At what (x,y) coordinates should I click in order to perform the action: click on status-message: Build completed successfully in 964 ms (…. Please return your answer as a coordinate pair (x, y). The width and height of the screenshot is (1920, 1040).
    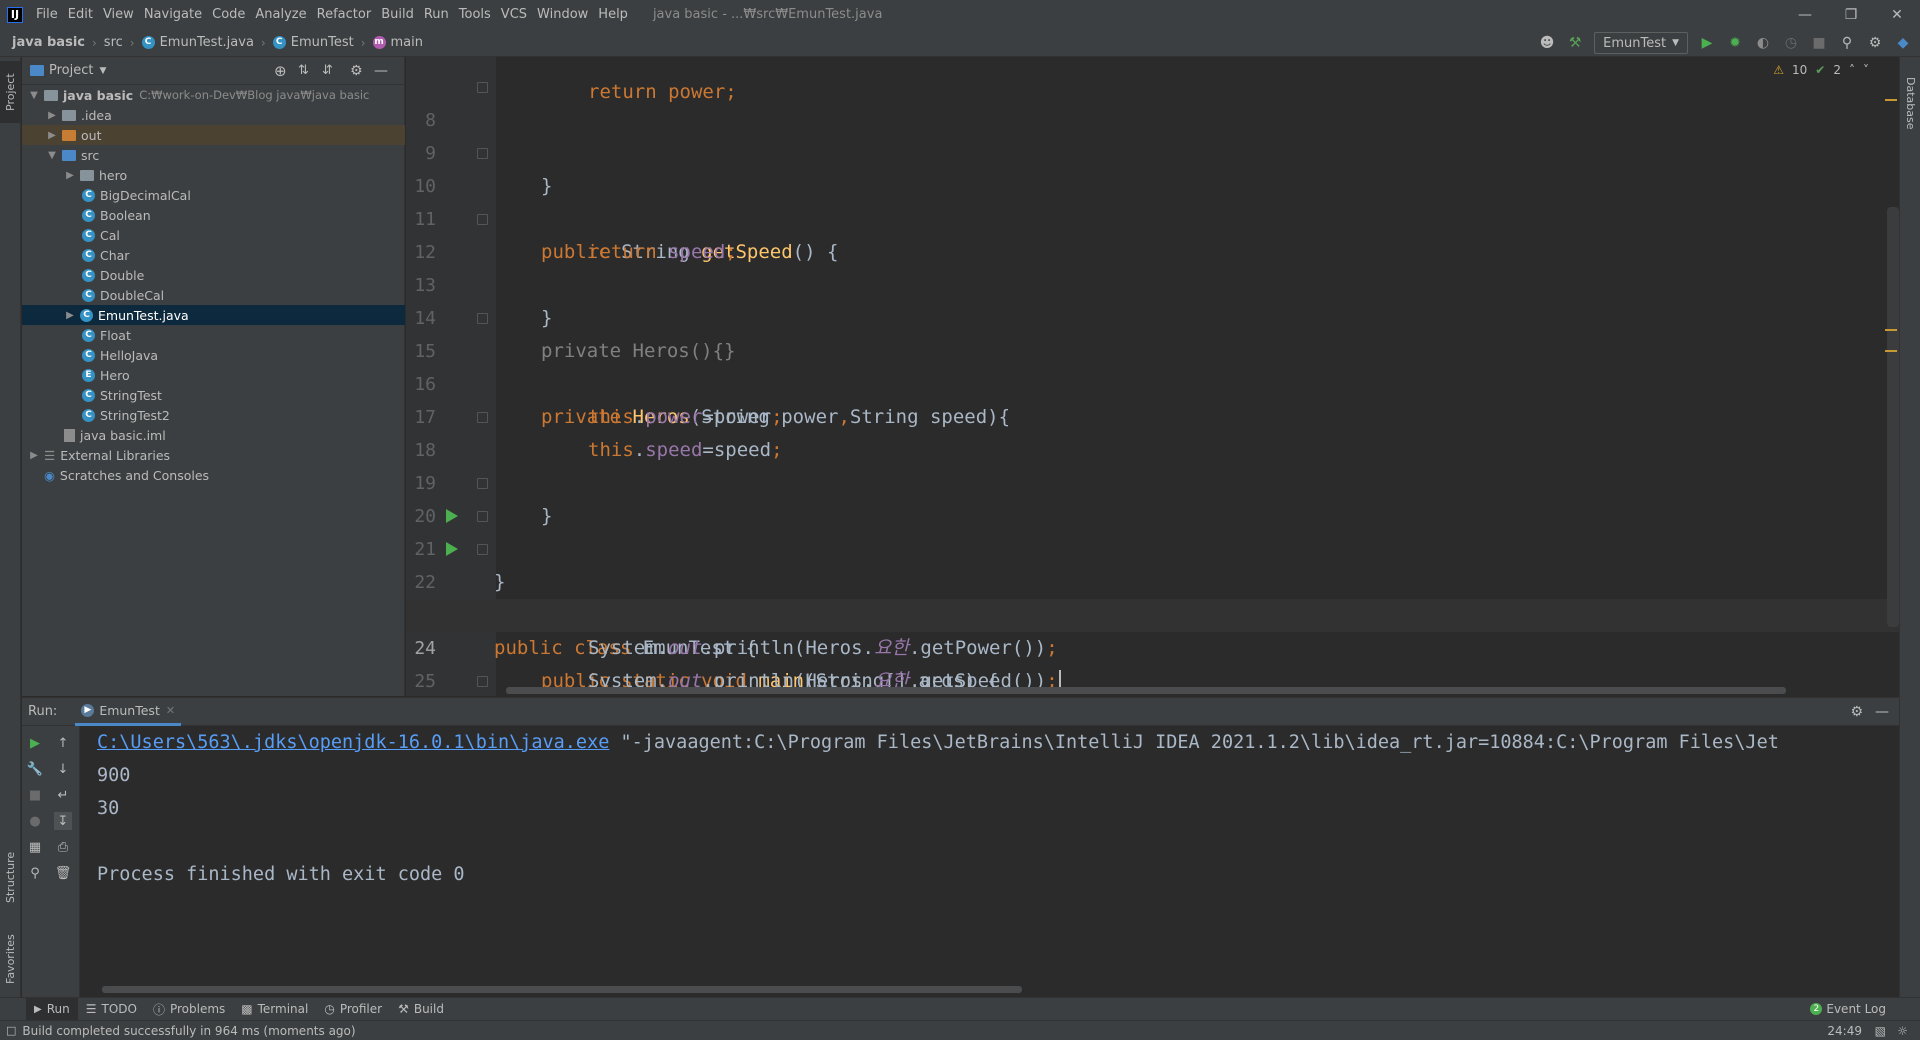
    Looking at the image, I should click on (188, 1031).